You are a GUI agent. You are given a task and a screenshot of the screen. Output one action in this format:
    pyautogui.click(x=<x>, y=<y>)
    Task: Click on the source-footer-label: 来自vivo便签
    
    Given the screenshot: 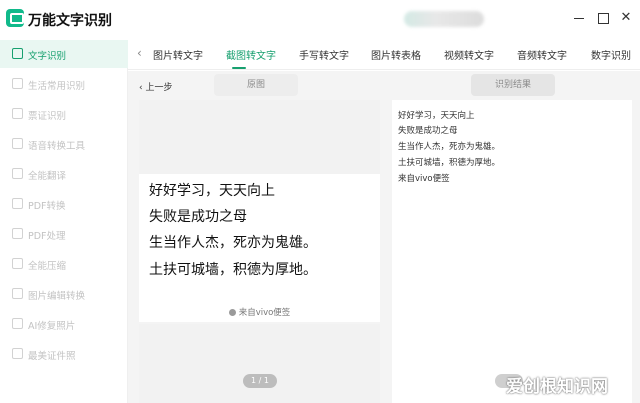 What is the action you would take?
    pyautogui.click(x=264, y=313)
    